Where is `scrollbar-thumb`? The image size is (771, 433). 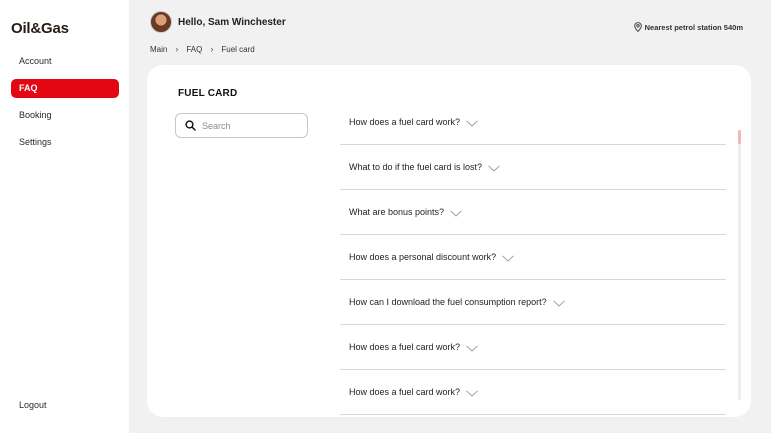
scrollbar-thumb is located at coordinates (739, 137).